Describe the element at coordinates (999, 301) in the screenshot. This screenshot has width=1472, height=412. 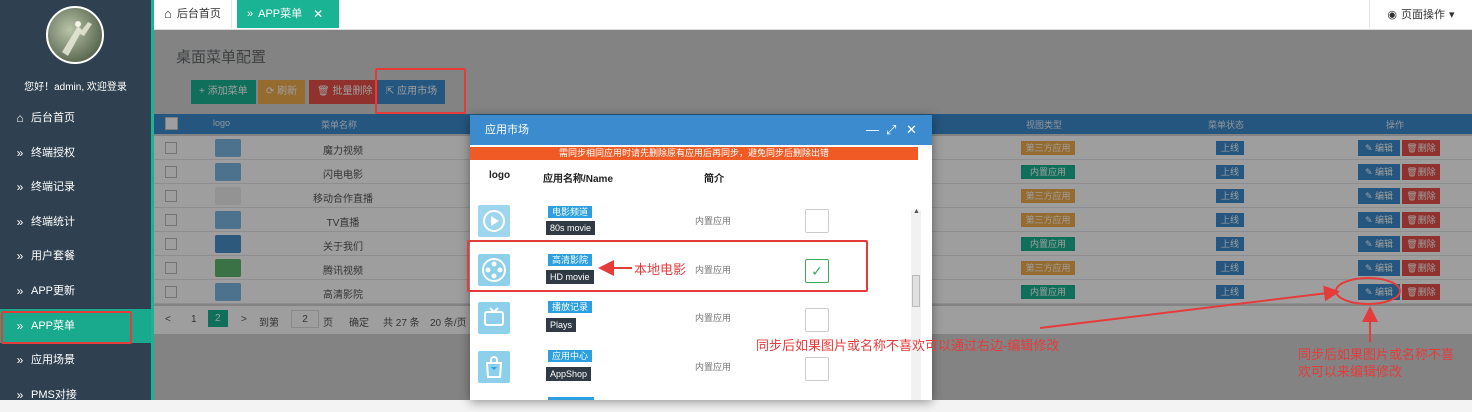
I see `annotation-arrows` at that location.